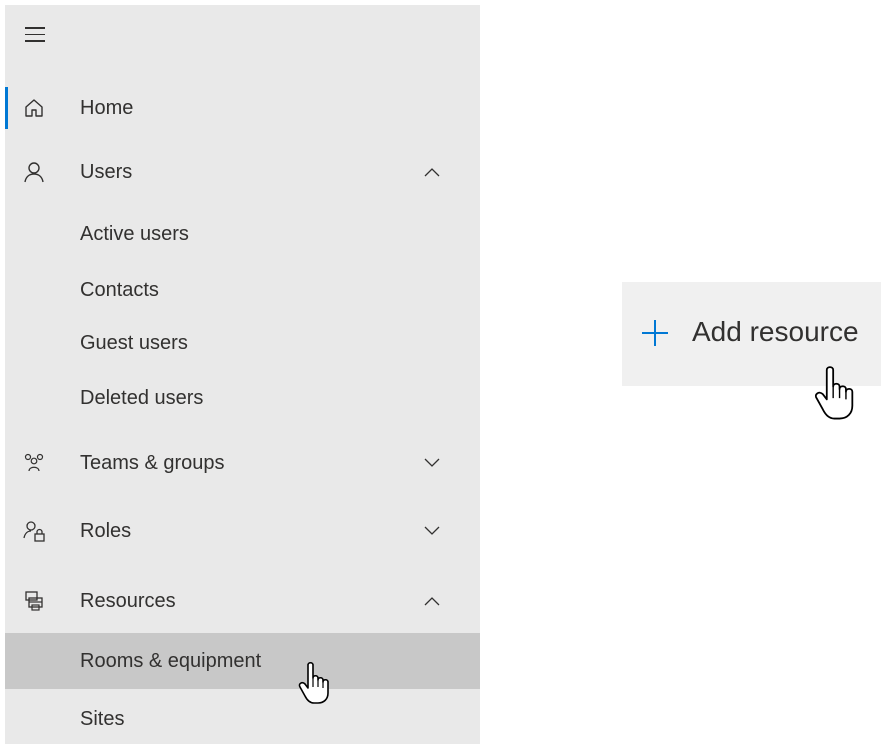 This screenshot has height=747, width=881. I want to click on nav-item-teams-groups: Teams & groups, so click(242, 463).